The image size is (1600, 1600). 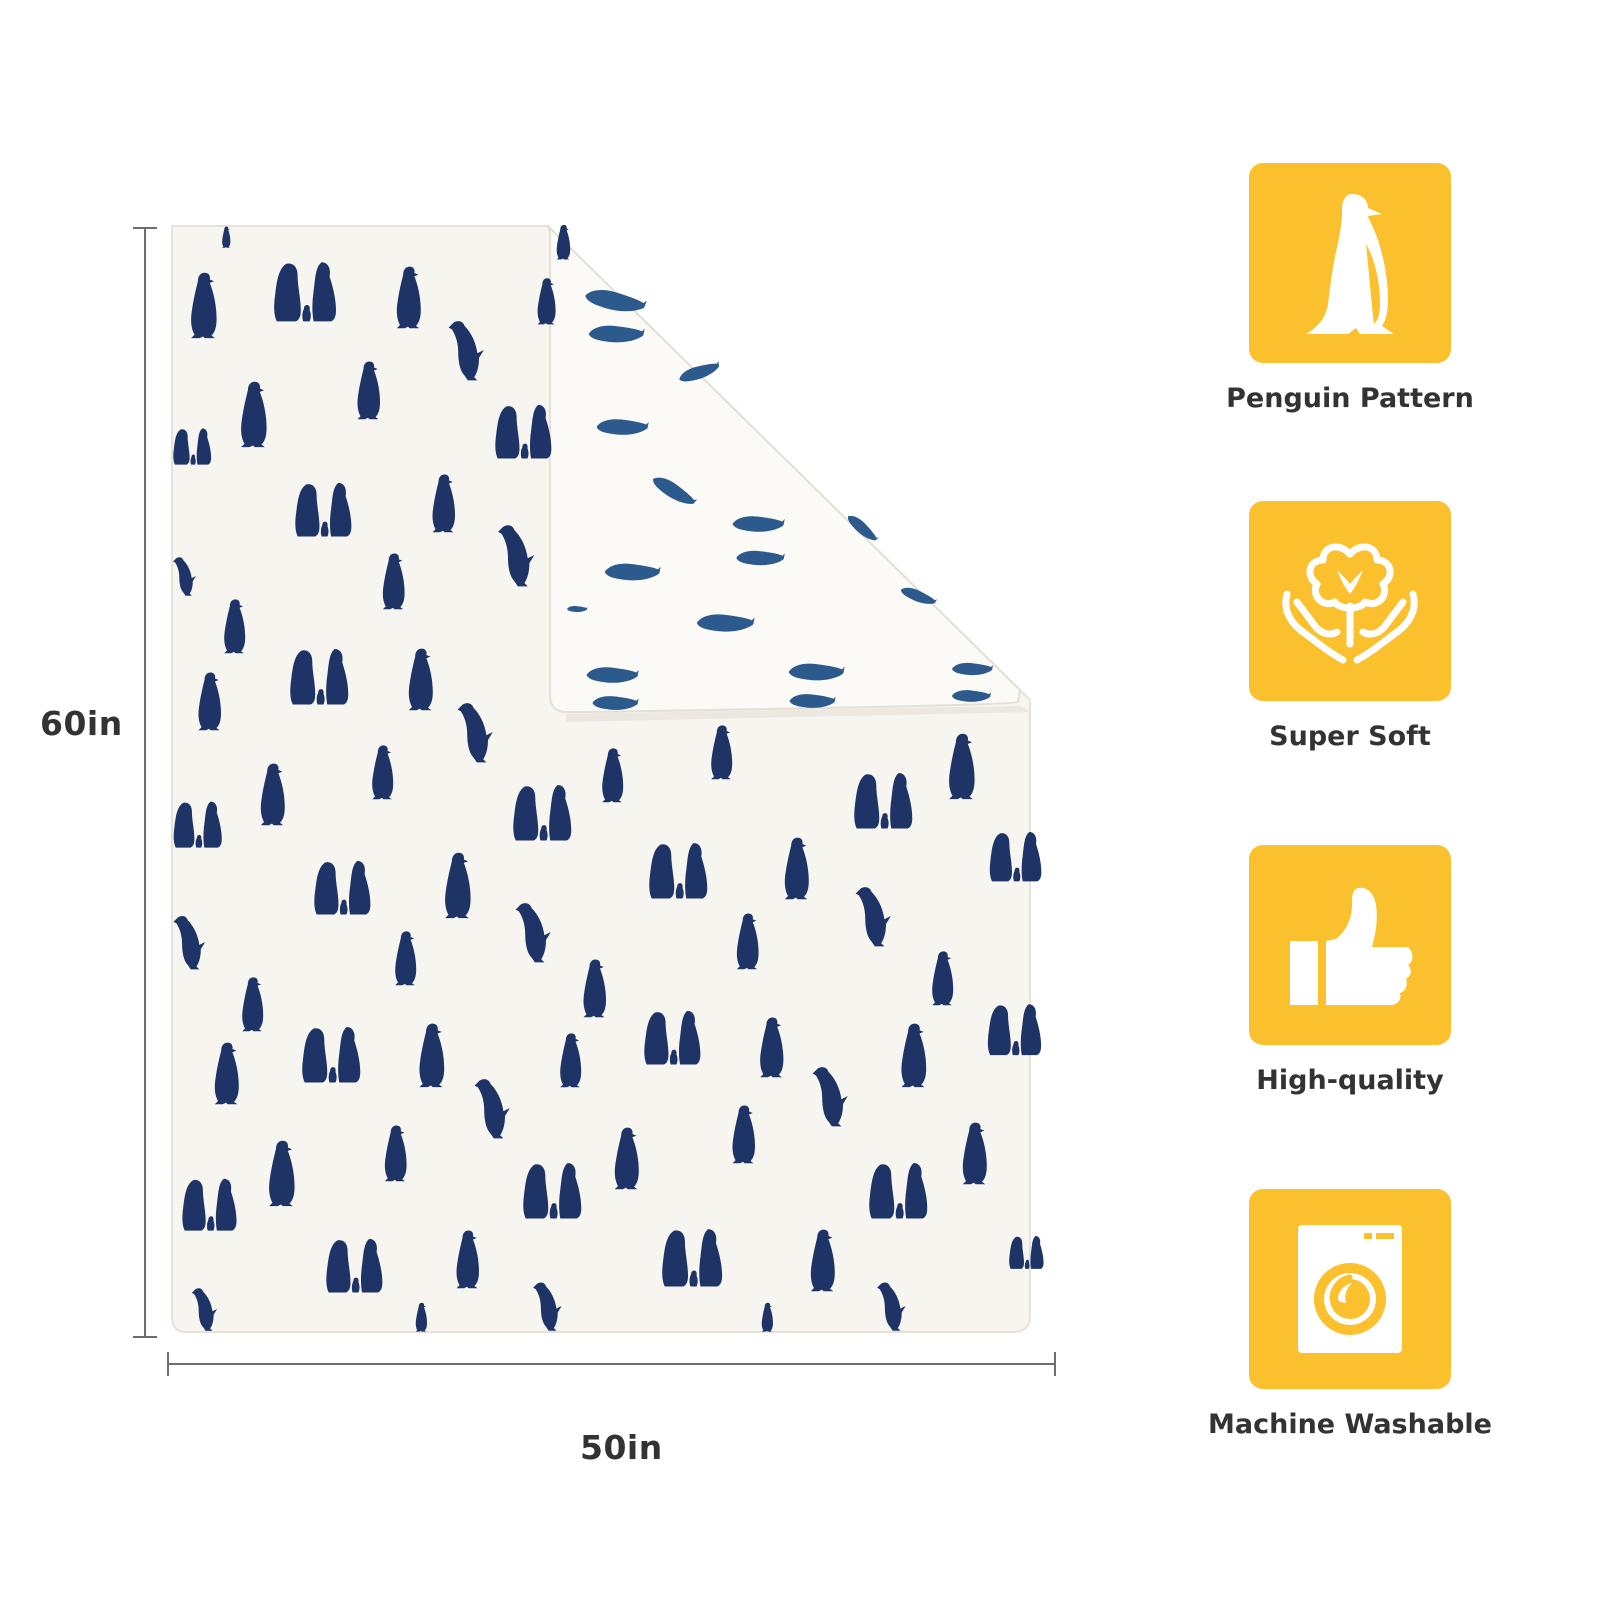 What do you see at coordinates (1350, 603) in the screenshot?
I see `cotton-hands-icon` at bounding box center [1350, 603].